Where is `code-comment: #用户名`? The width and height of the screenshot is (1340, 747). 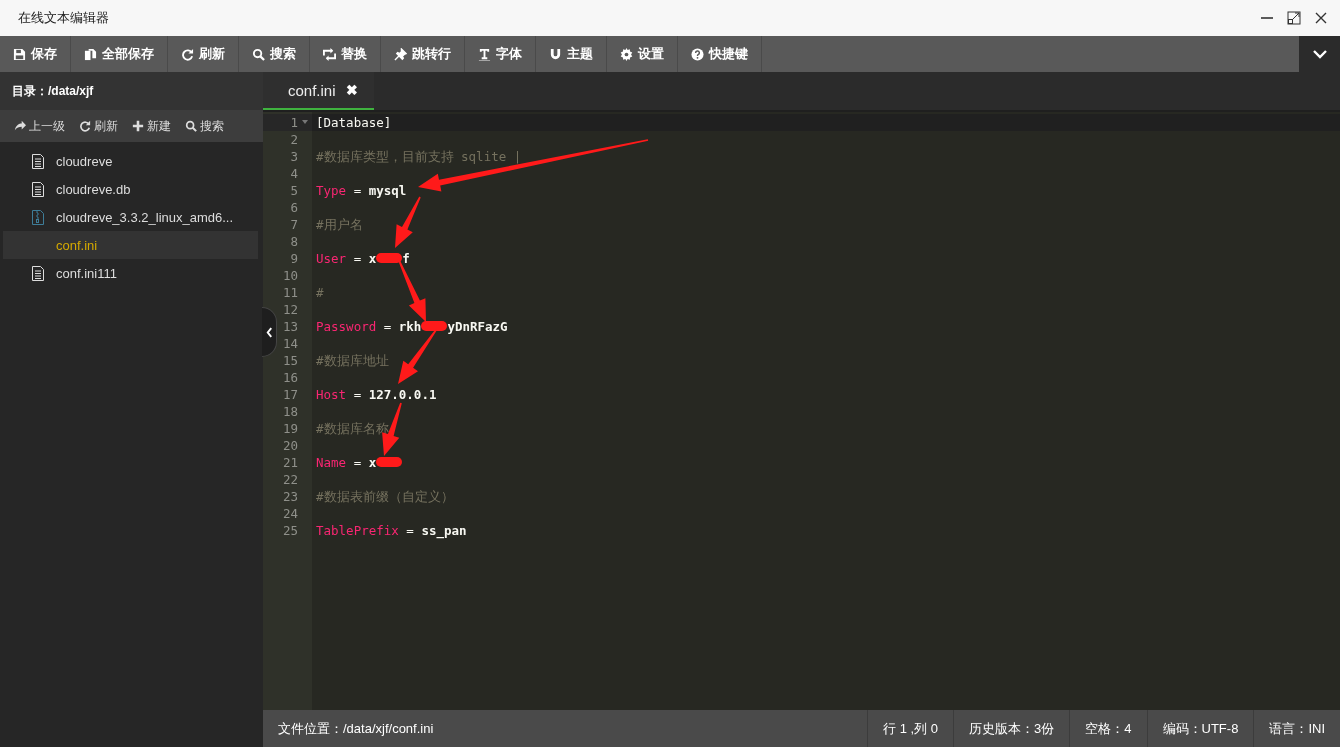 code-comment: #用户名 is located at coordinates (339, 224).